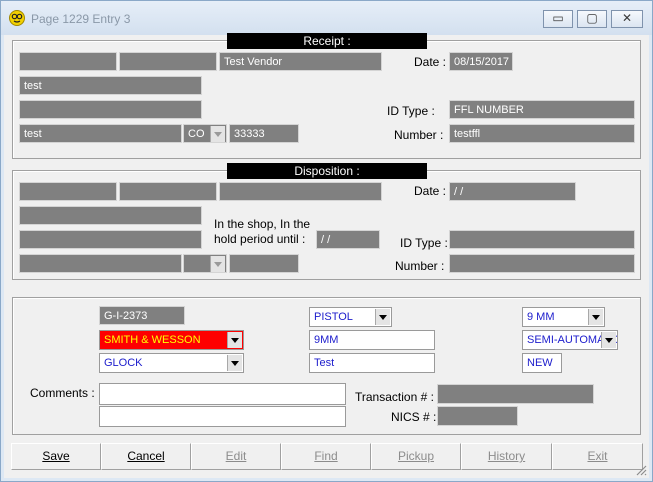 The height and width of the screenshot is (482, 653). I want to click on disposition-id-type-field, so click(542, 239).